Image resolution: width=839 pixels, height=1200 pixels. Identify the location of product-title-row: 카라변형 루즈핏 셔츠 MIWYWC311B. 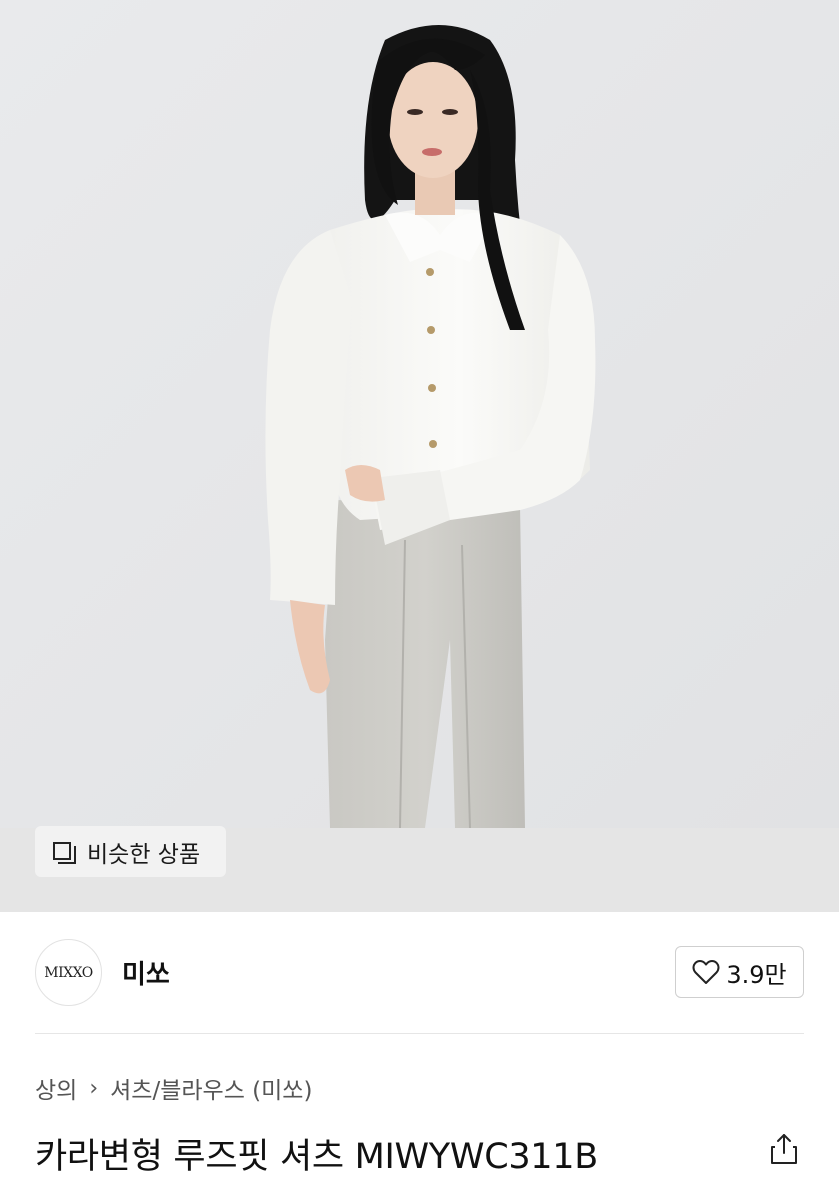
(419, 1154).